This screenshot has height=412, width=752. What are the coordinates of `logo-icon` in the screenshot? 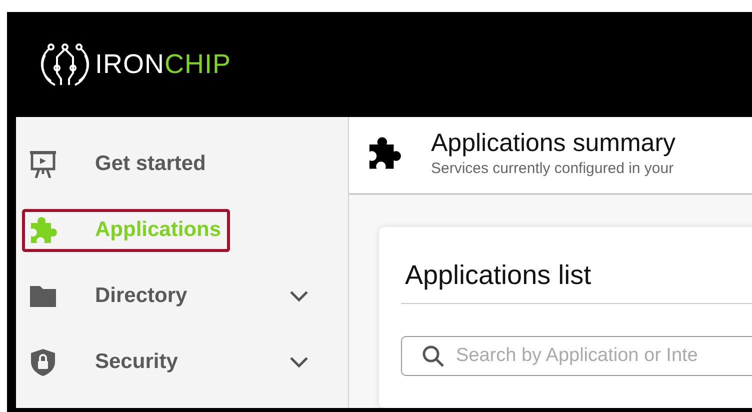 It's located at (65, 64).